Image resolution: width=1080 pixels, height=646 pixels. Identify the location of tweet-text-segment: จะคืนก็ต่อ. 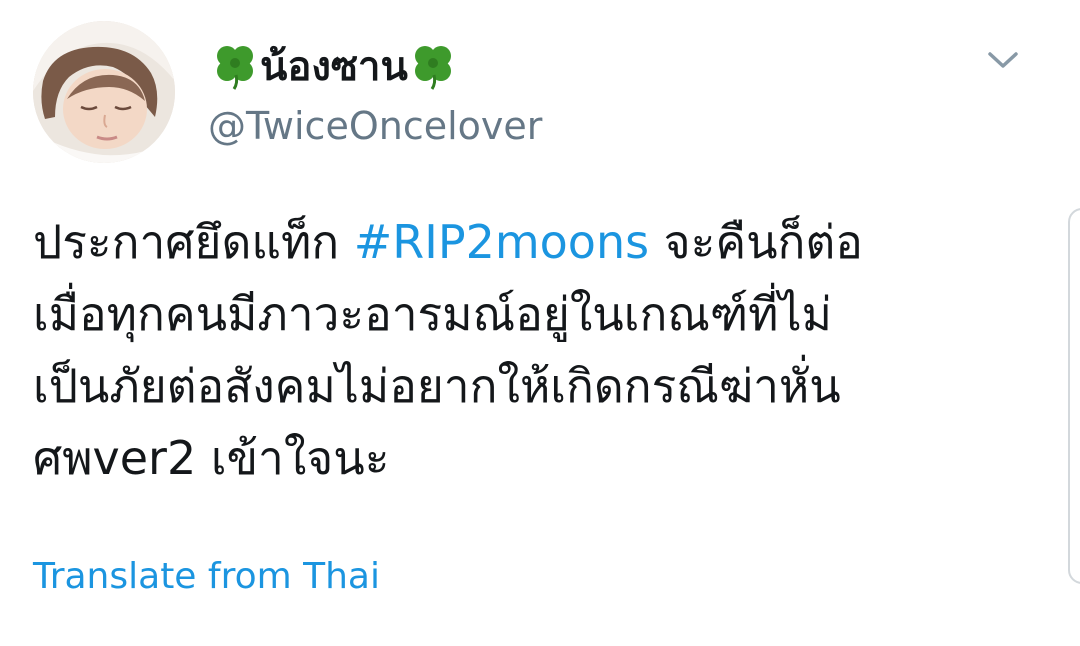
(756, 242).